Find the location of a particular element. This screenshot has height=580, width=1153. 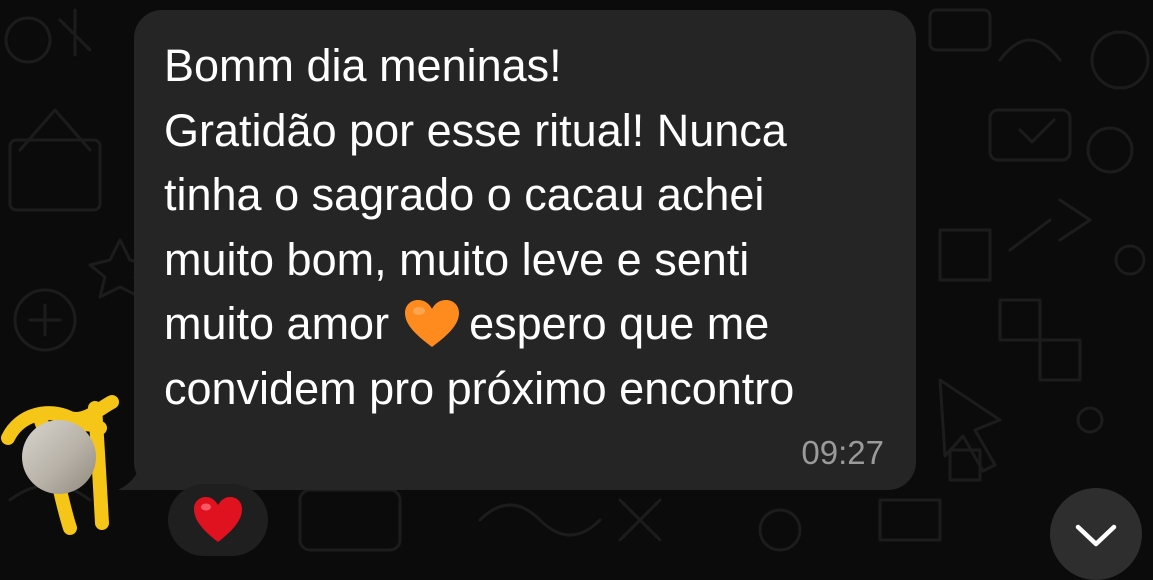

message-line-part: espero que me is located at coordinates (619, 323).